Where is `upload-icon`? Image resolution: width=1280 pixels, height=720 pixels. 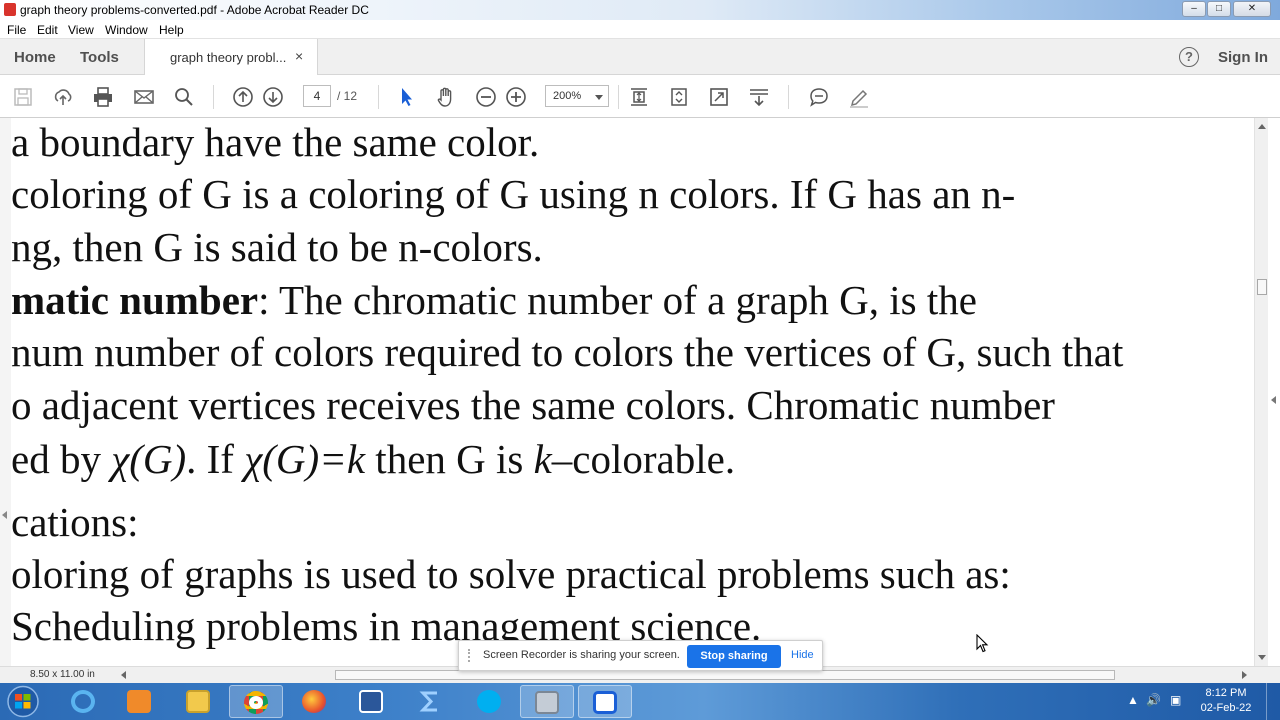 upload-icon is located at coordinates (63, 97).